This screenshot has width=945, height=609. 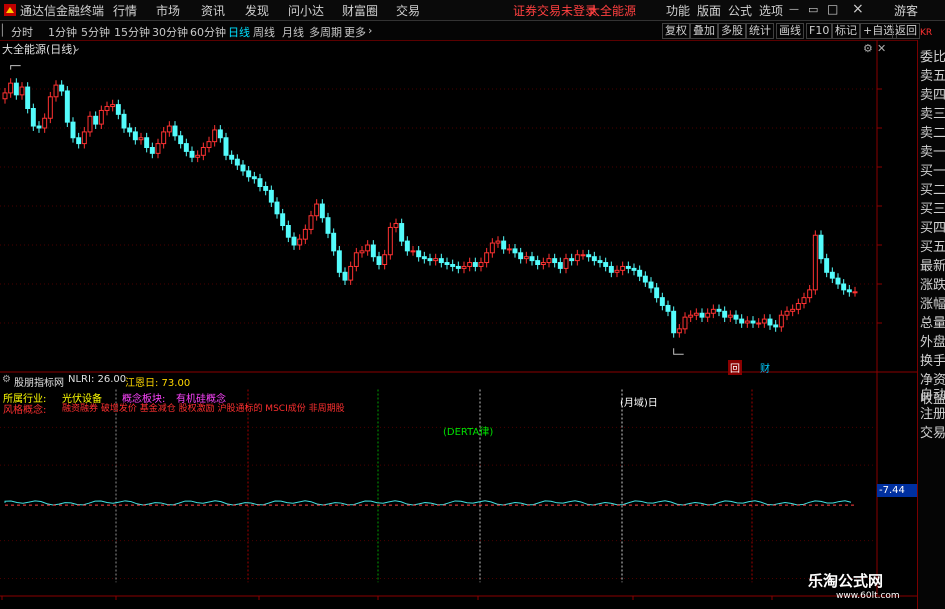 I want to click on side-action-1: 注册, so click(x=932, y=412).